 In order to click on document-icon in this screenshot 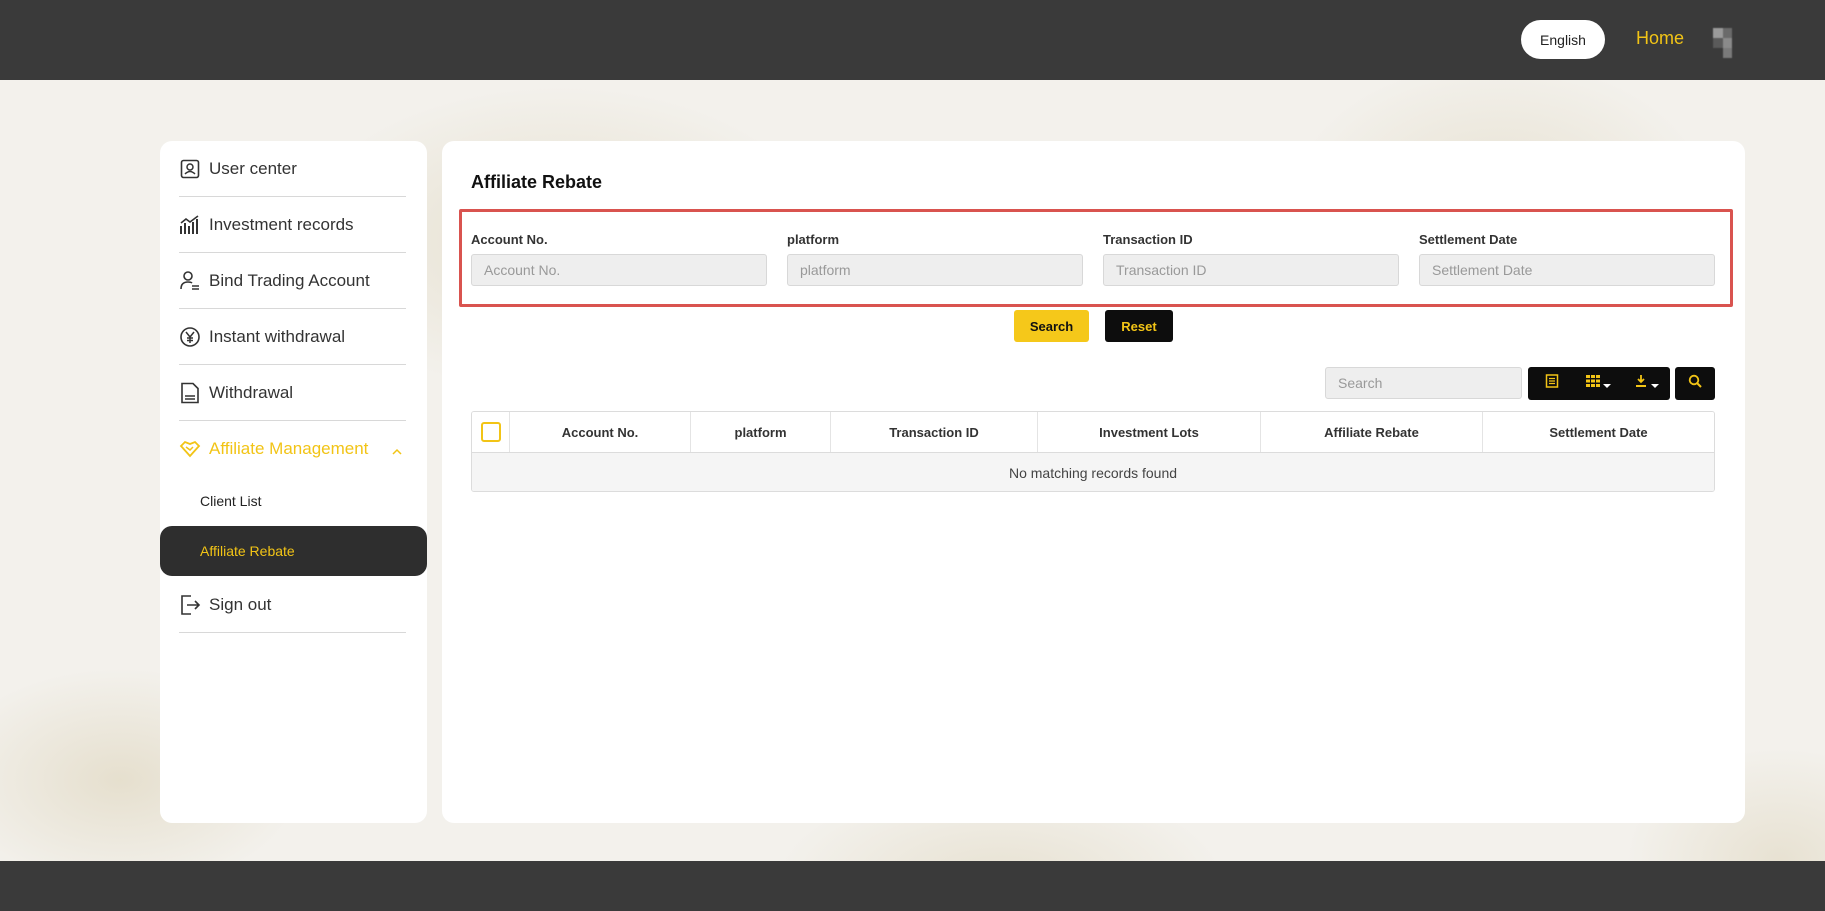, I will do `click(190, 393)`.